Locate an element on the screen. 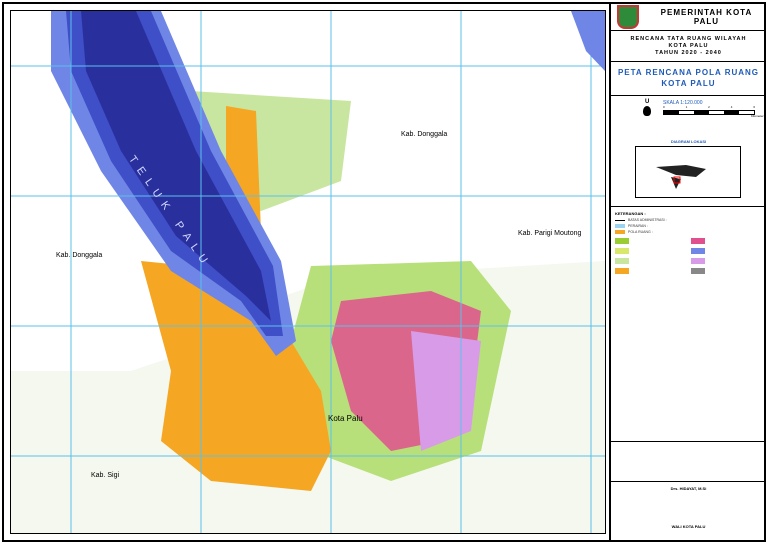 This screenshot has width=768, height=544. label-donggala-w: Kab. Donggala is located at coordinates (79, 255).